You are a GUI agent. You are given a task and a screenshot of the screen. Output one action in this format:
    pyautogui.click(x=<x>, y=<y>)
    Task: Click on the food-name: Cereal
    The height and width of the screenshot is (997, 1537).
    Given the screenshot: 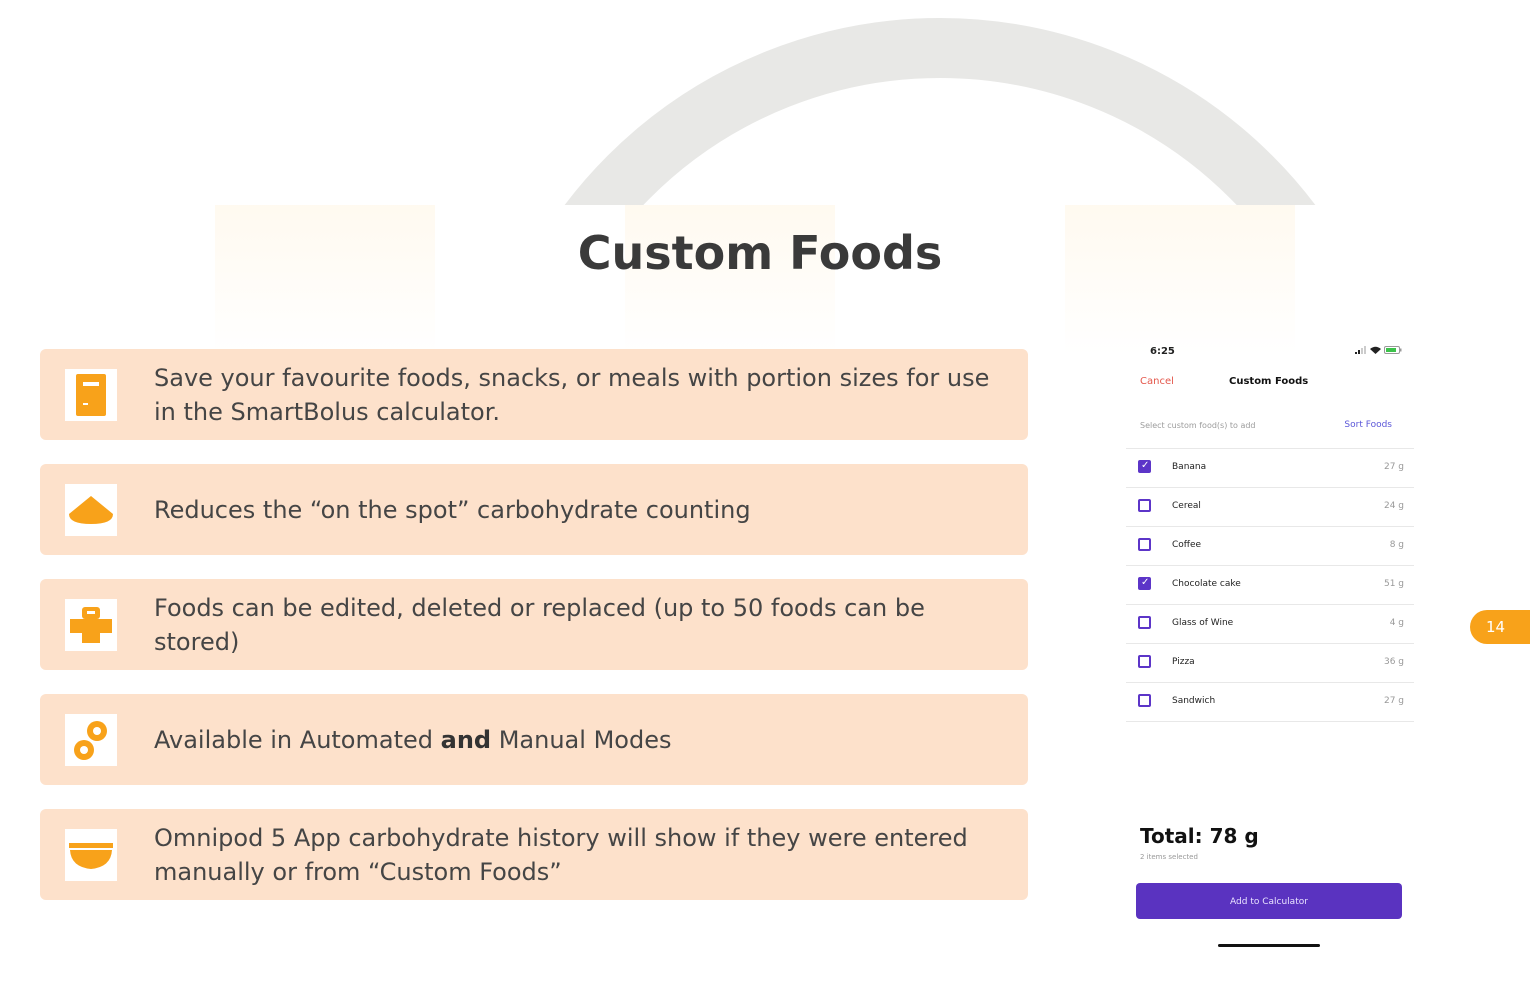 What is the action you would take?
    pyautogui.click(x=1186, y=506)
    